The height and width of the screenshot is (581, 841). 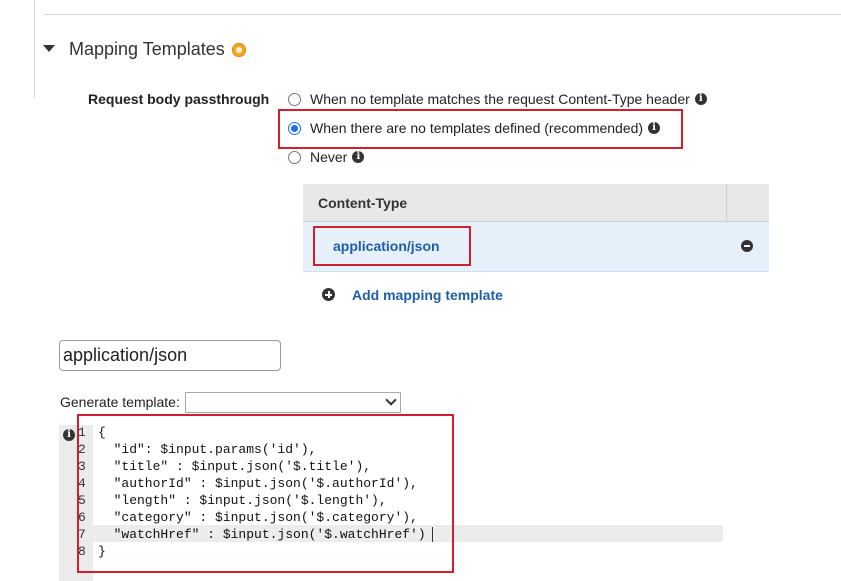 What do you see at coordinates (34, 49) in the screenshot?
I see `left-divider` at bounding box center [34, 49].